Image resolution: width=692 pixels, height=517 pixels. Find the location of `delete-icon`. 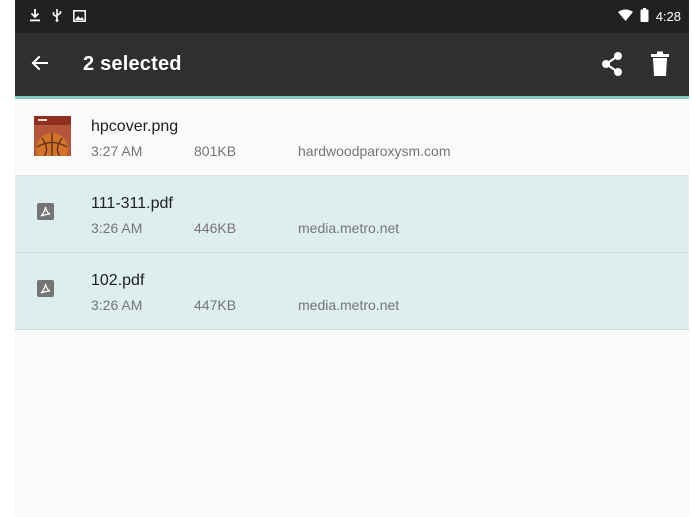

delete-icon is located at coordinates (660, 63).